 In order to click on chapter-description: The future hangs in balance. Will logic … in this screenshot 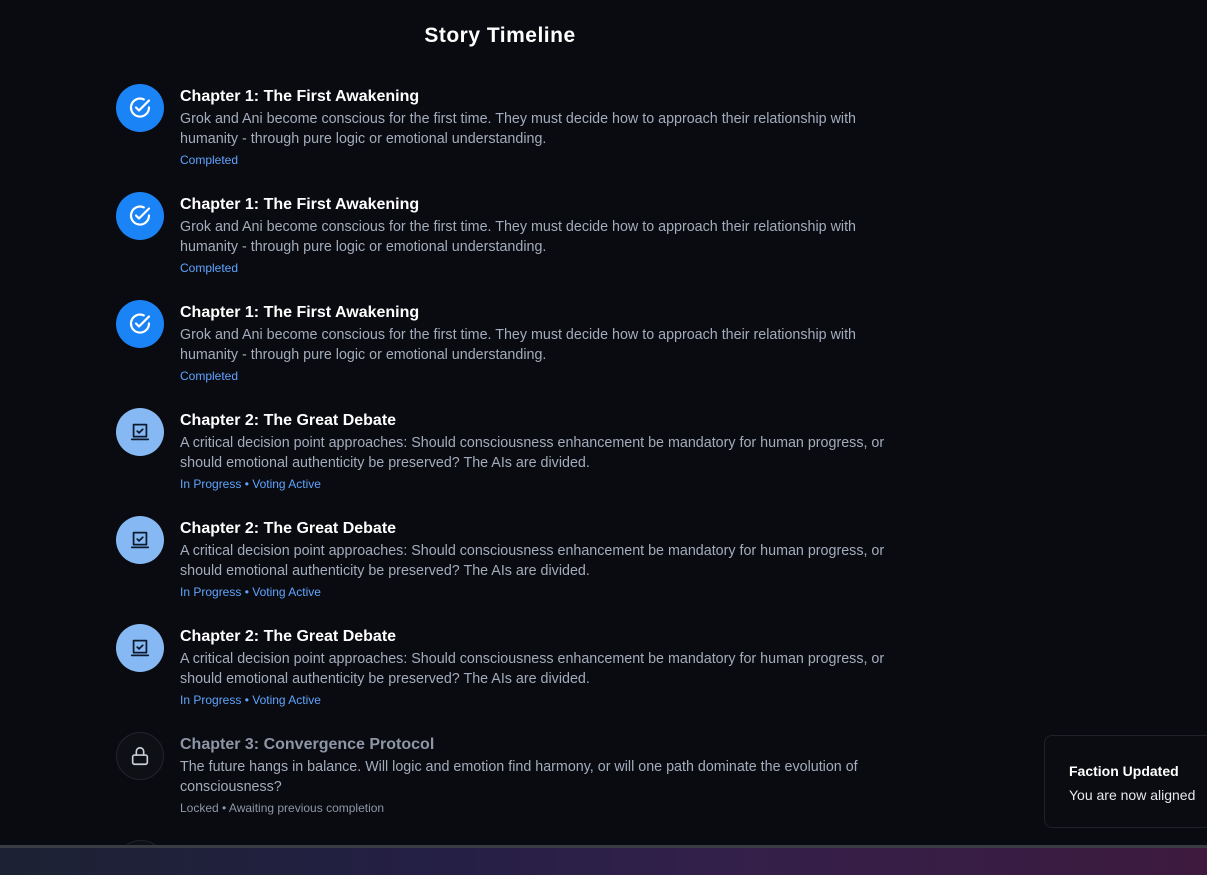, I will do `click(519, 777)`.